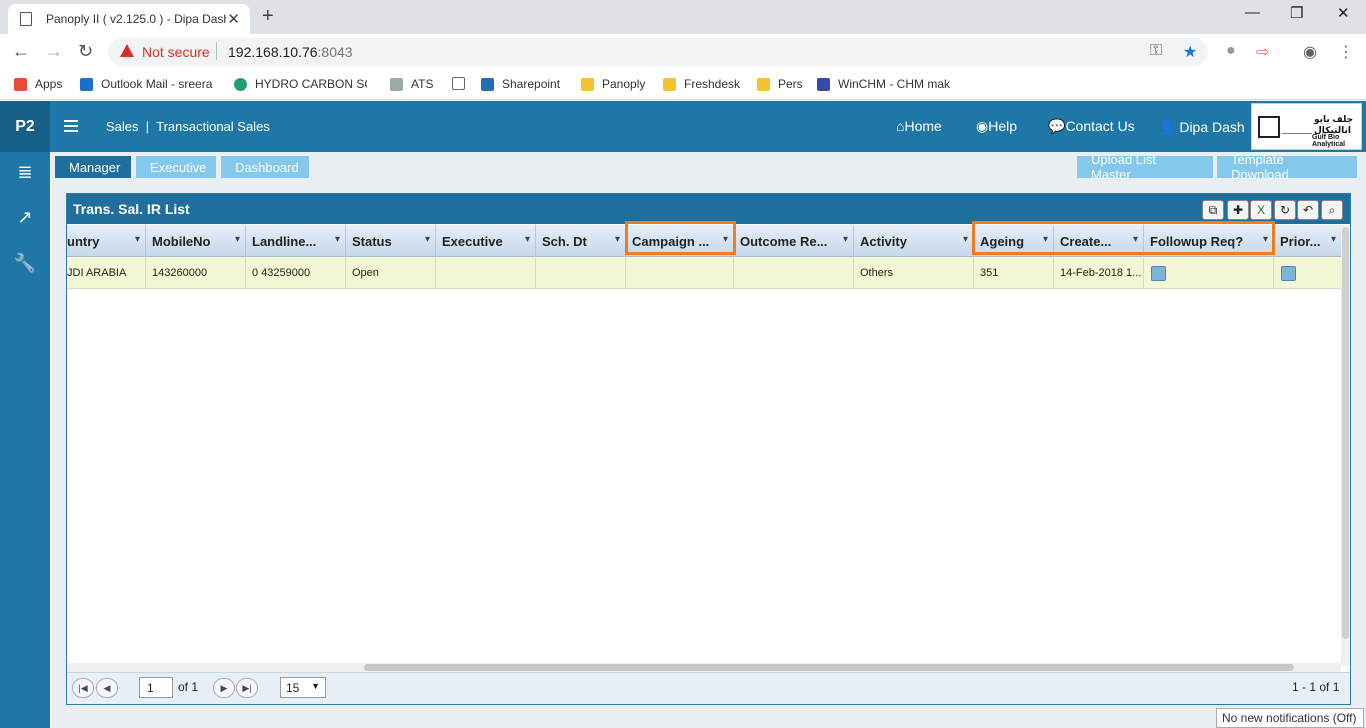 This screenshot has height=728, width=1366. Describe the element at coordinates (1287, 167) in the screenshot. I see `template-download-button: Template Download` at that location.